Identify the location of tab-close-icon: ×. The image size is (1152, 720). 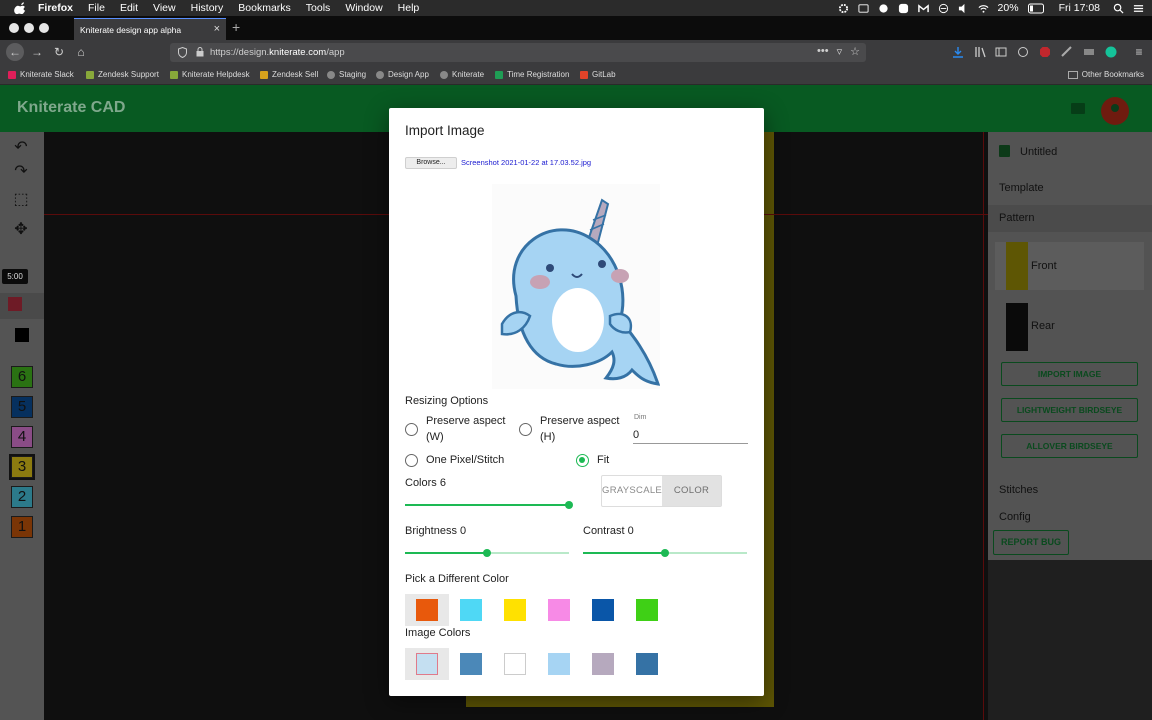
(217, 29).